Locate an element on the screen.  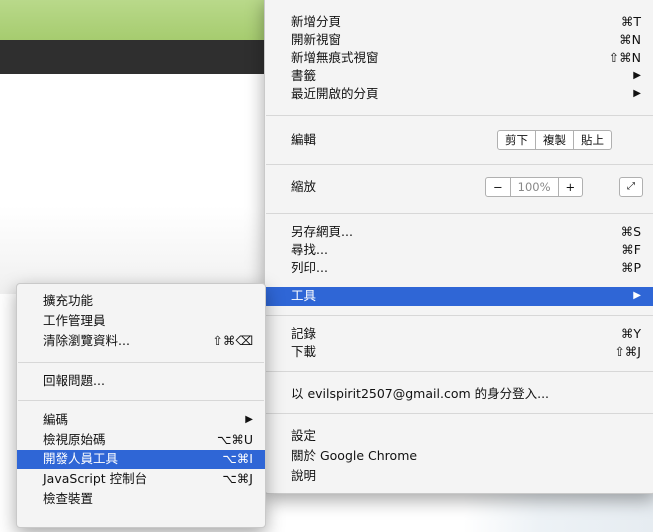
submenu-item-view-source: 檢視原始碼 ⌥⌘U is located at coordinates (141, 440).